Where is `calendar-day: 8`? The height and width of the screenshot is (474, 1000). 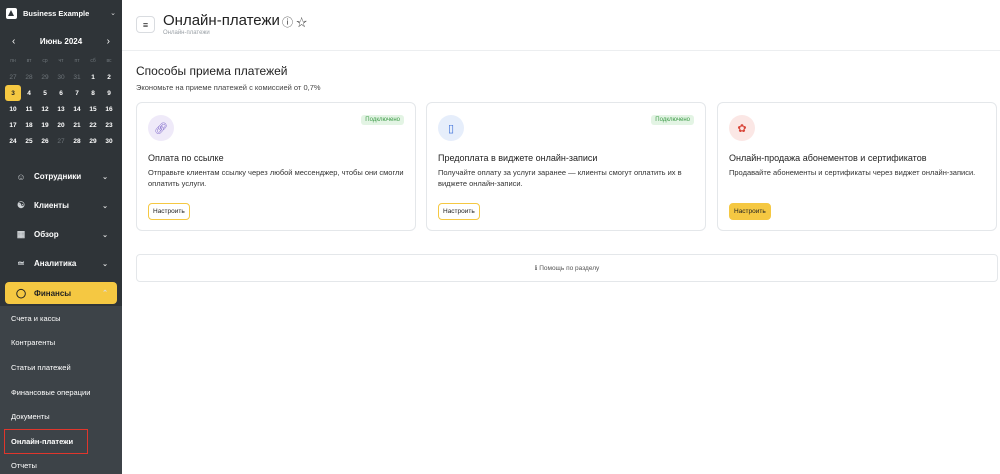
calendar-day: 8 is located at coordinates (93, 93).